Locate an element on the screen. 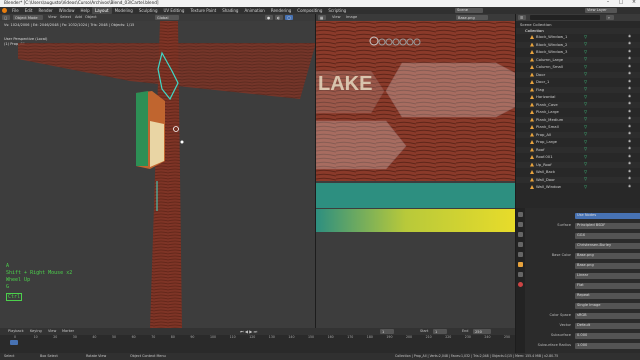 Image resolution: width=640 pixels, height=360 pixels. tool-tab-icon is located at coordinates (520, 214).